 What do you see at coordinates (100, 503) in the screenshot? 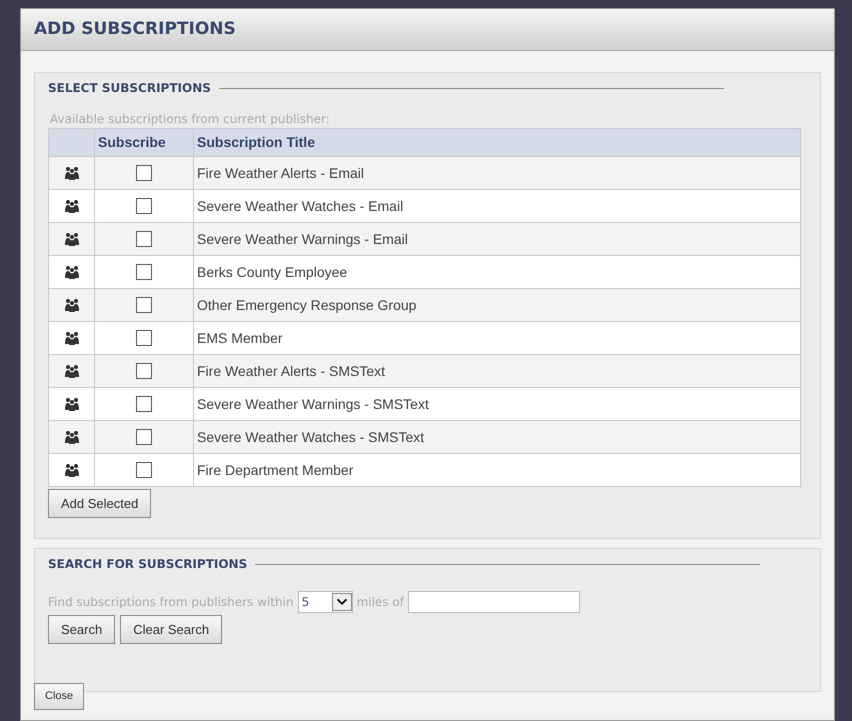
I see `add-selected-button: Add Selected` at bounding box center [100, 503].